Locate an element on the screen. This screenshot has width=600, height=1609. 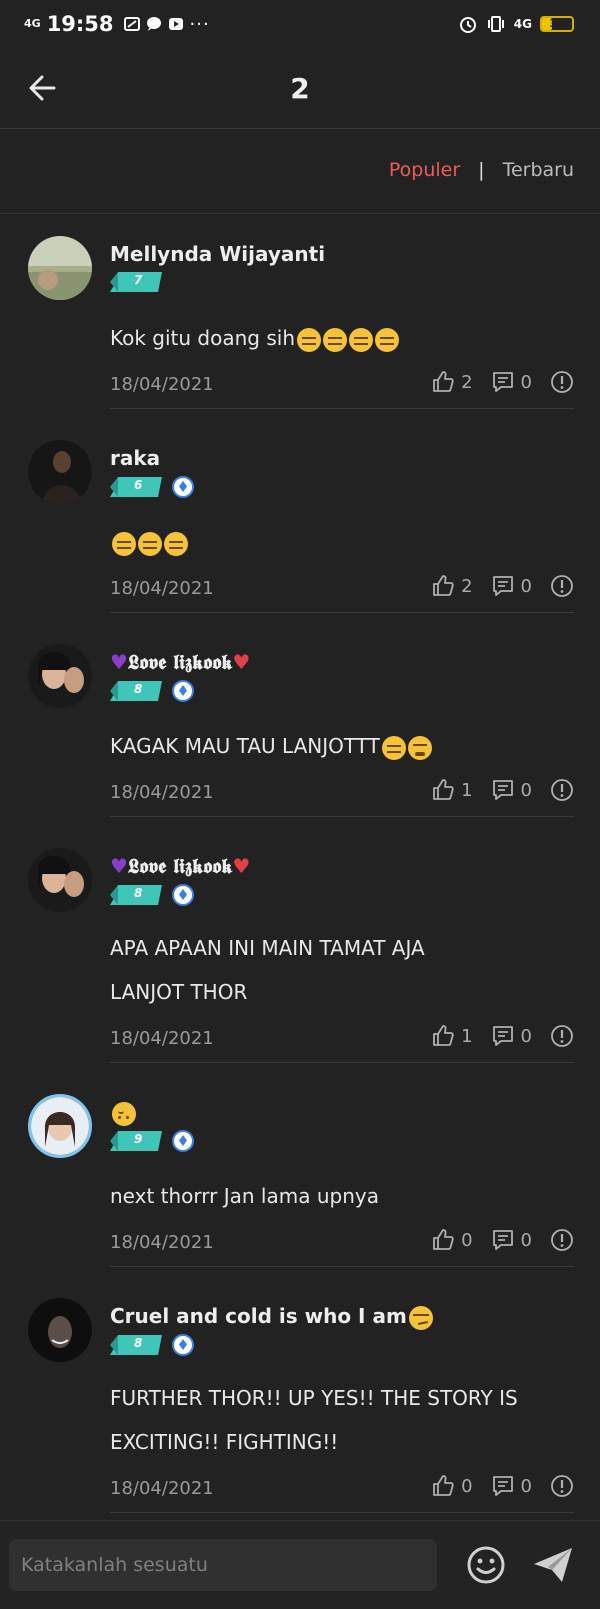
comment-text: APA APAAN INI MAIN TAMAT AJA LANJOT THOR is located at coordinates (267, 970).